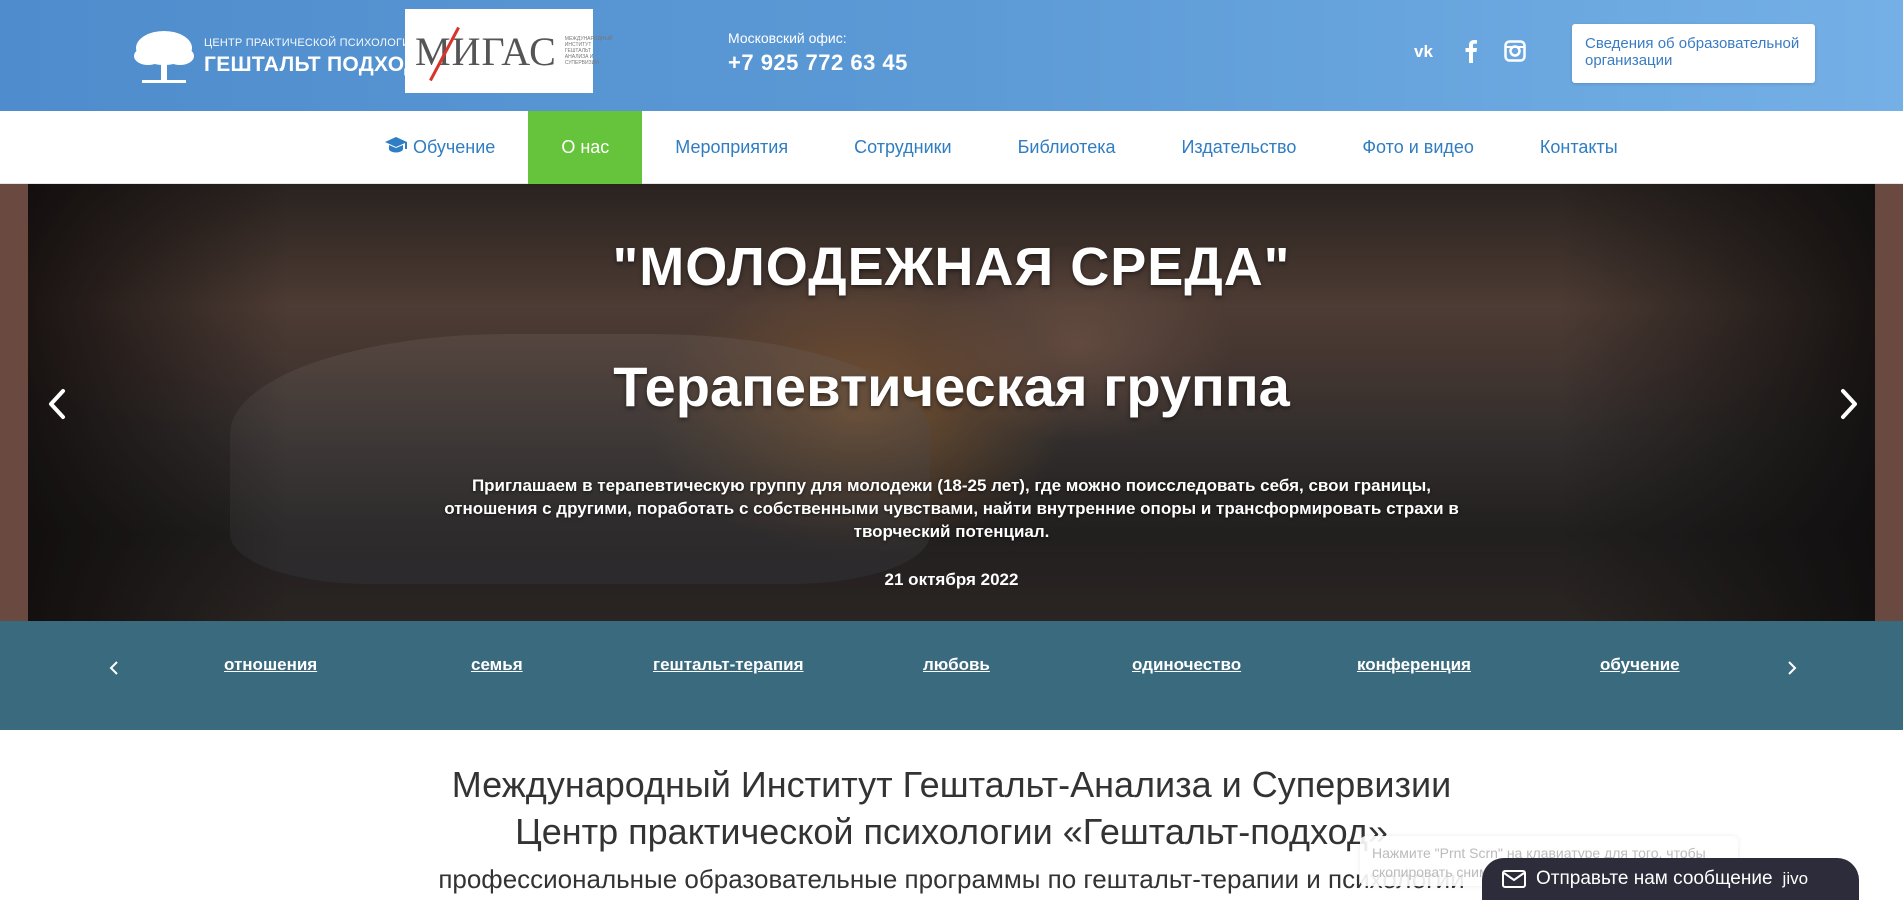 This screenshot has width=1903, height=900. What do you see at coordinates (454, 147) in the screenshot?
I see `nav-item-label: Обучение` at bounding box center [454, 147].